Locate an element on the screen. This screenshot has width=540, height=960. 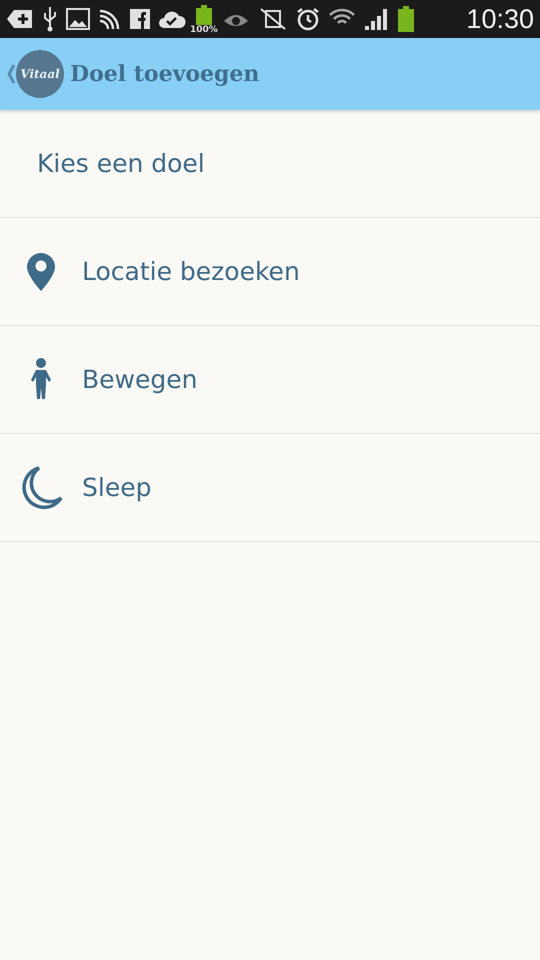
facebook-icon is located at coordinates (140, 19).